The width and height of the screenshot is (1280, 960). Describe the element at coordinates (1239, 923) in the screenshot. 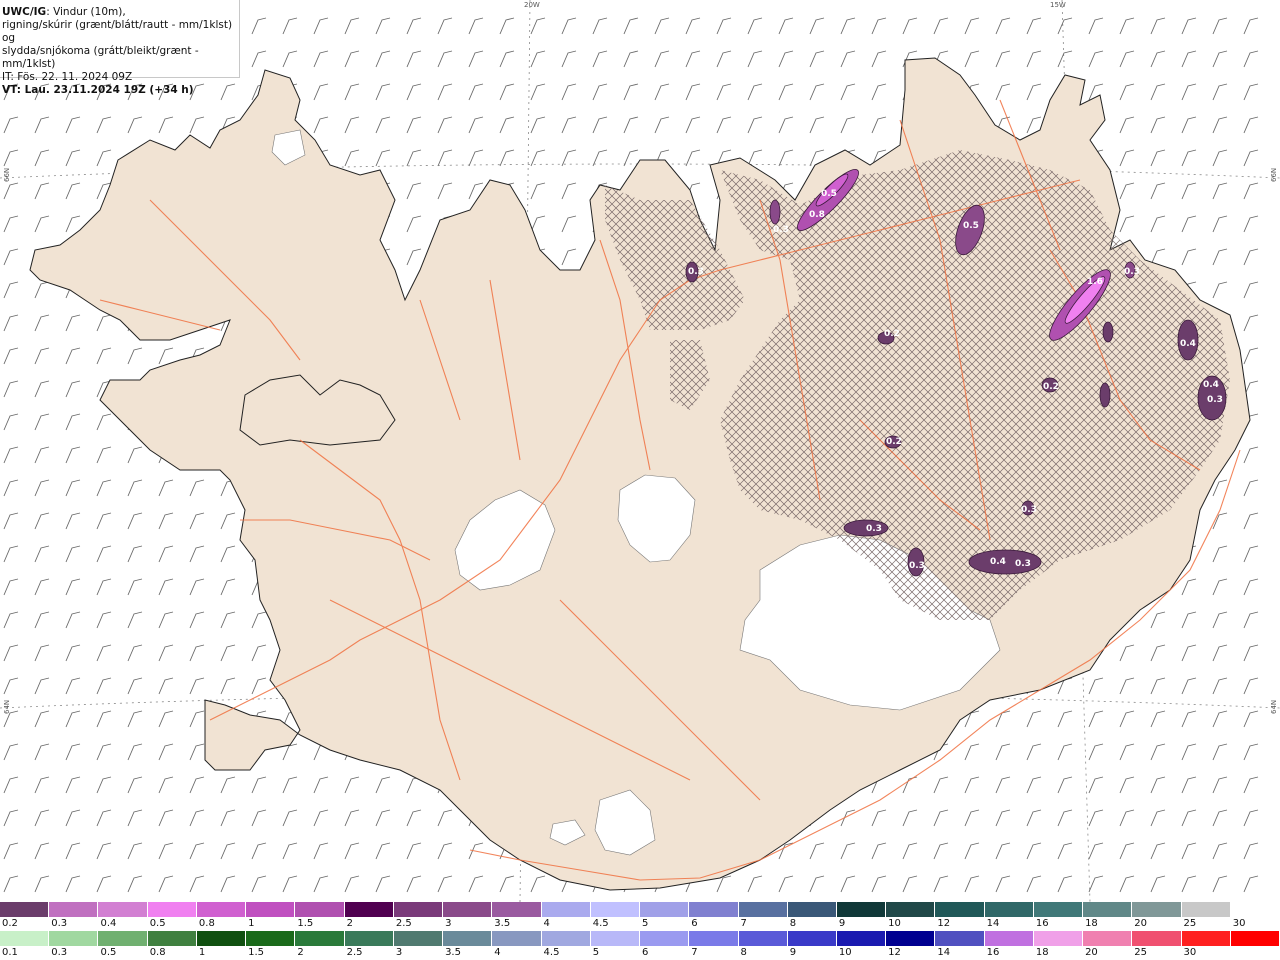

I see `snow-scale-label: 30` at that location.